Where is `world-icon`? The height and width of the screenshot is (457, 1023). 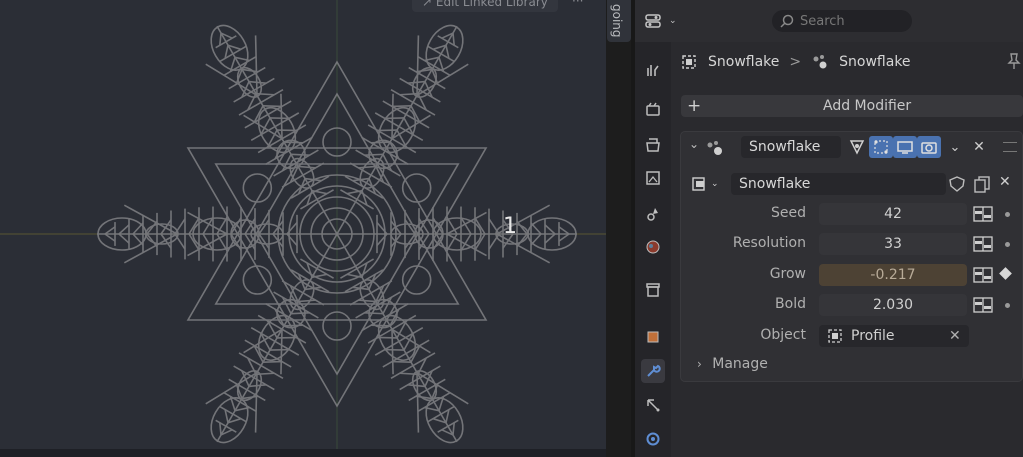 world-icon is located at coordinates (653, 247).